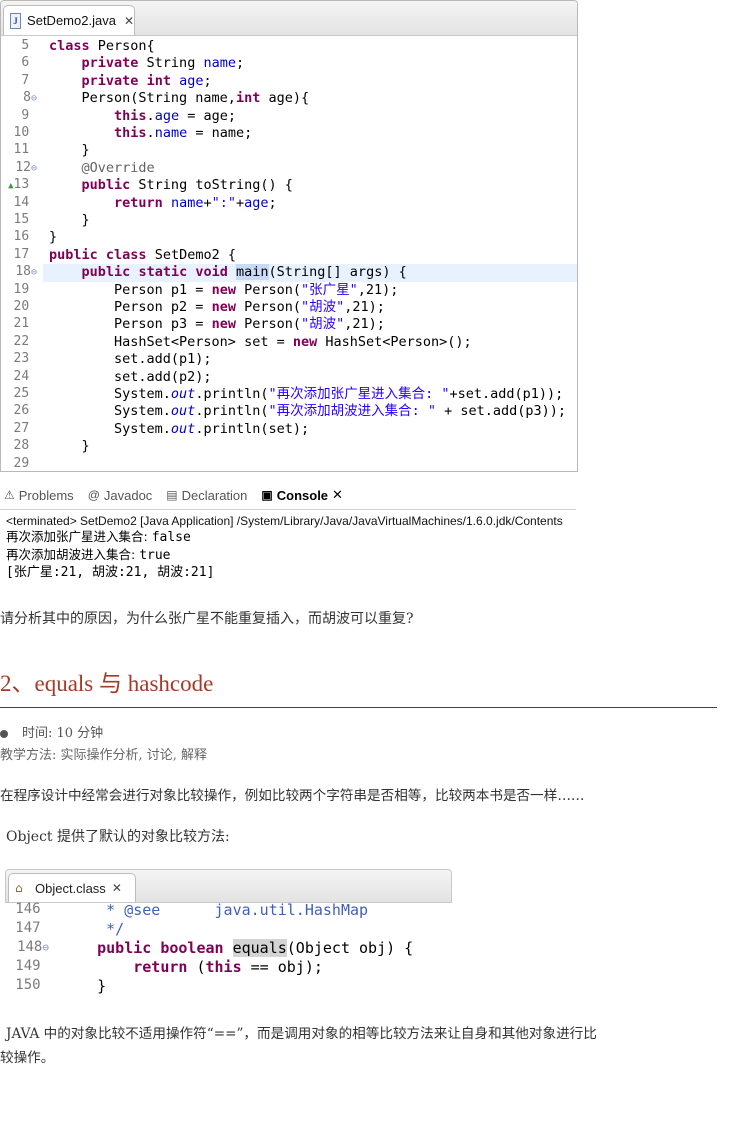  What do you see at coordinates (25, 306) in the screenshot?
I see `line-number: 20` at bounding box center [25, 306].